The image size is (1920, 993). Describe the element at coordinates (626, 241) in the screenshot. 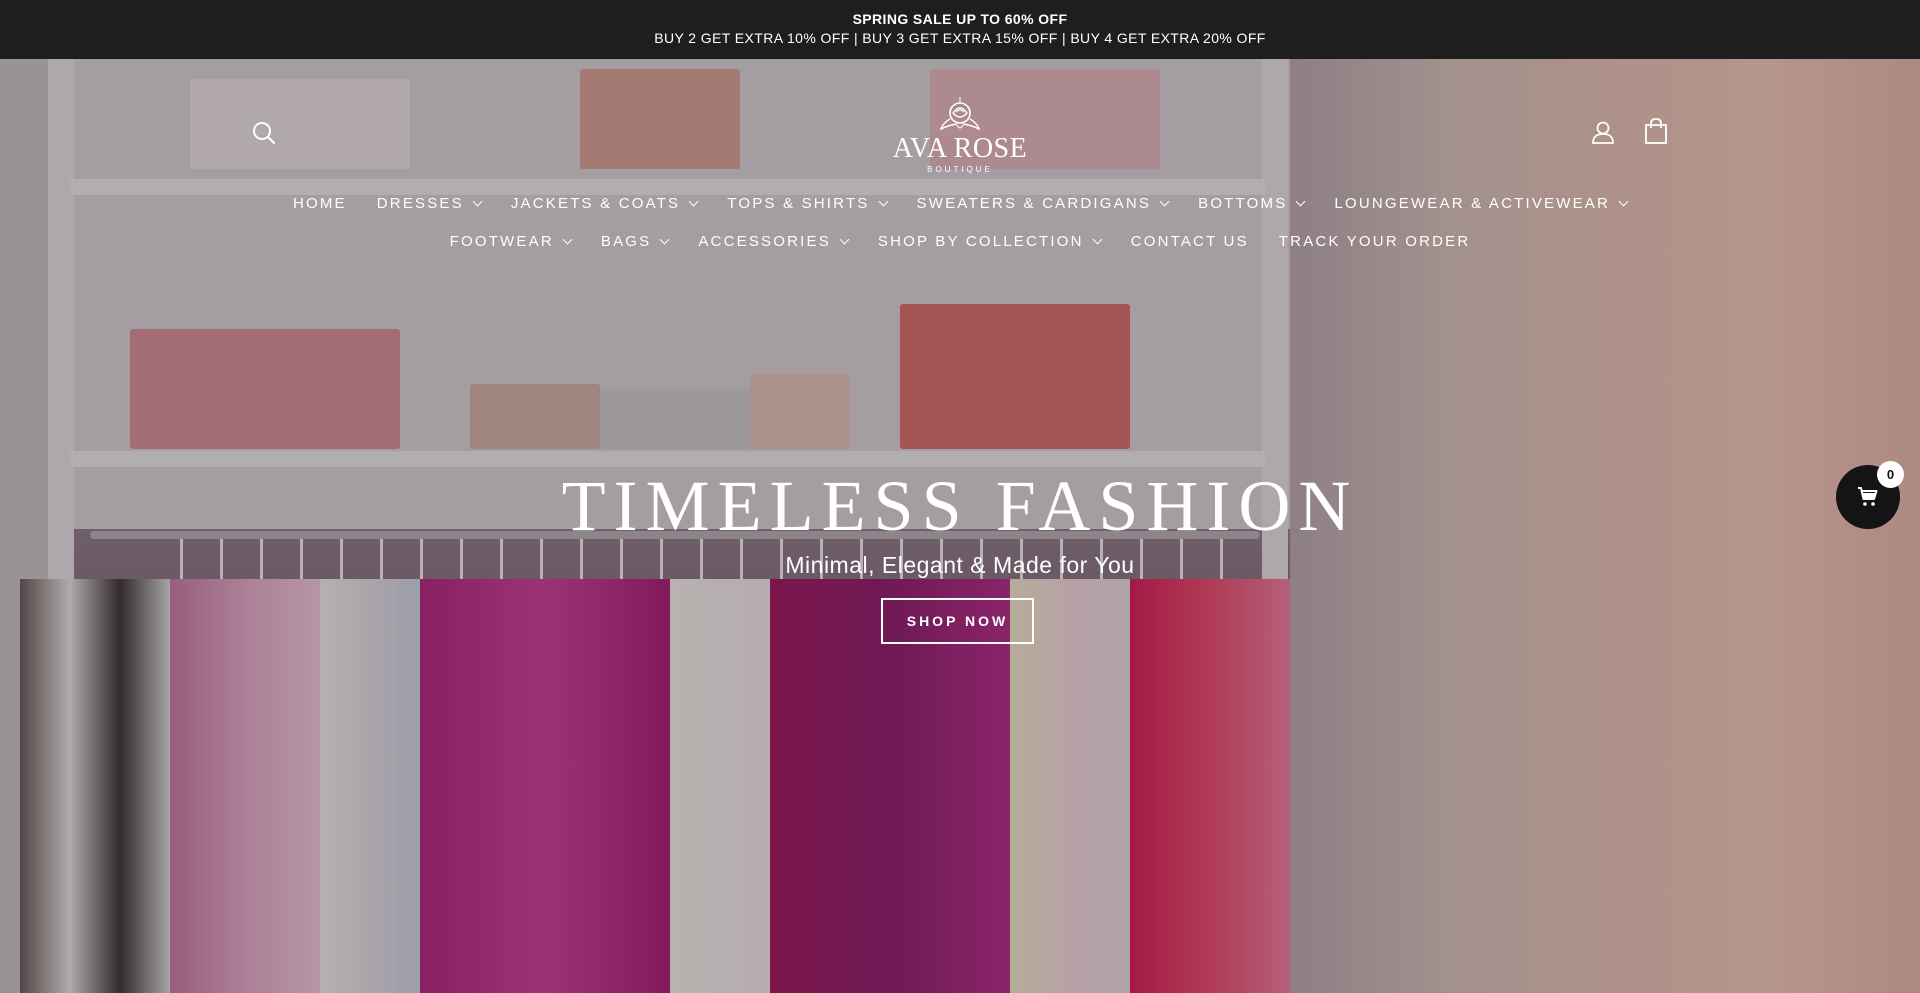

I see `nav-label: BAGS` at that location.